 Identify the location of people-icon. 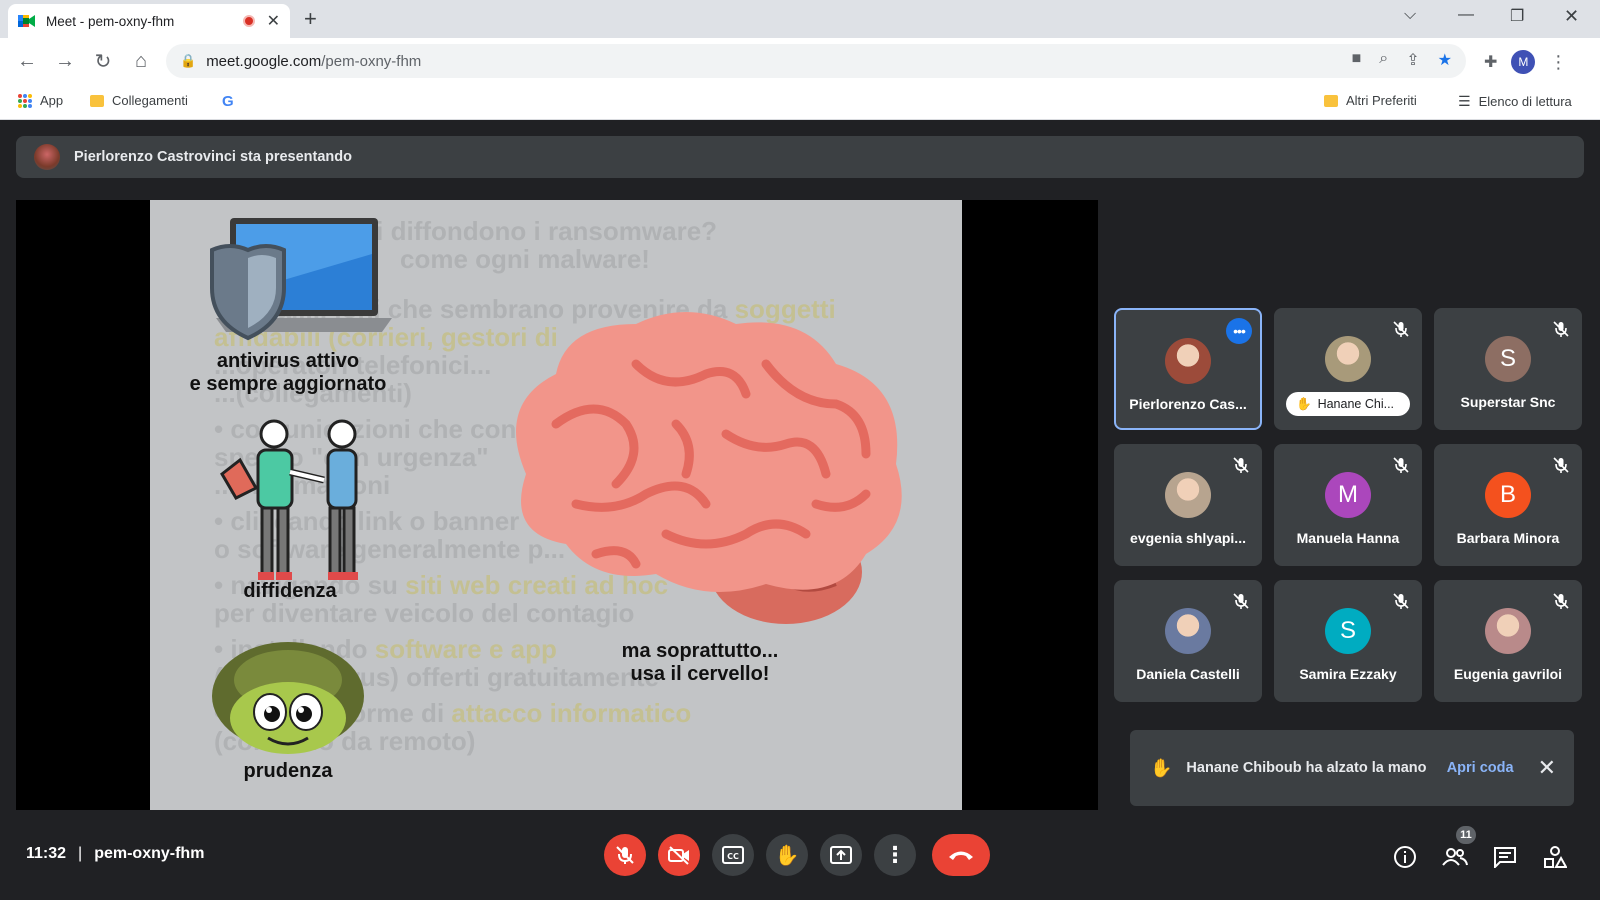
(1455, 857).